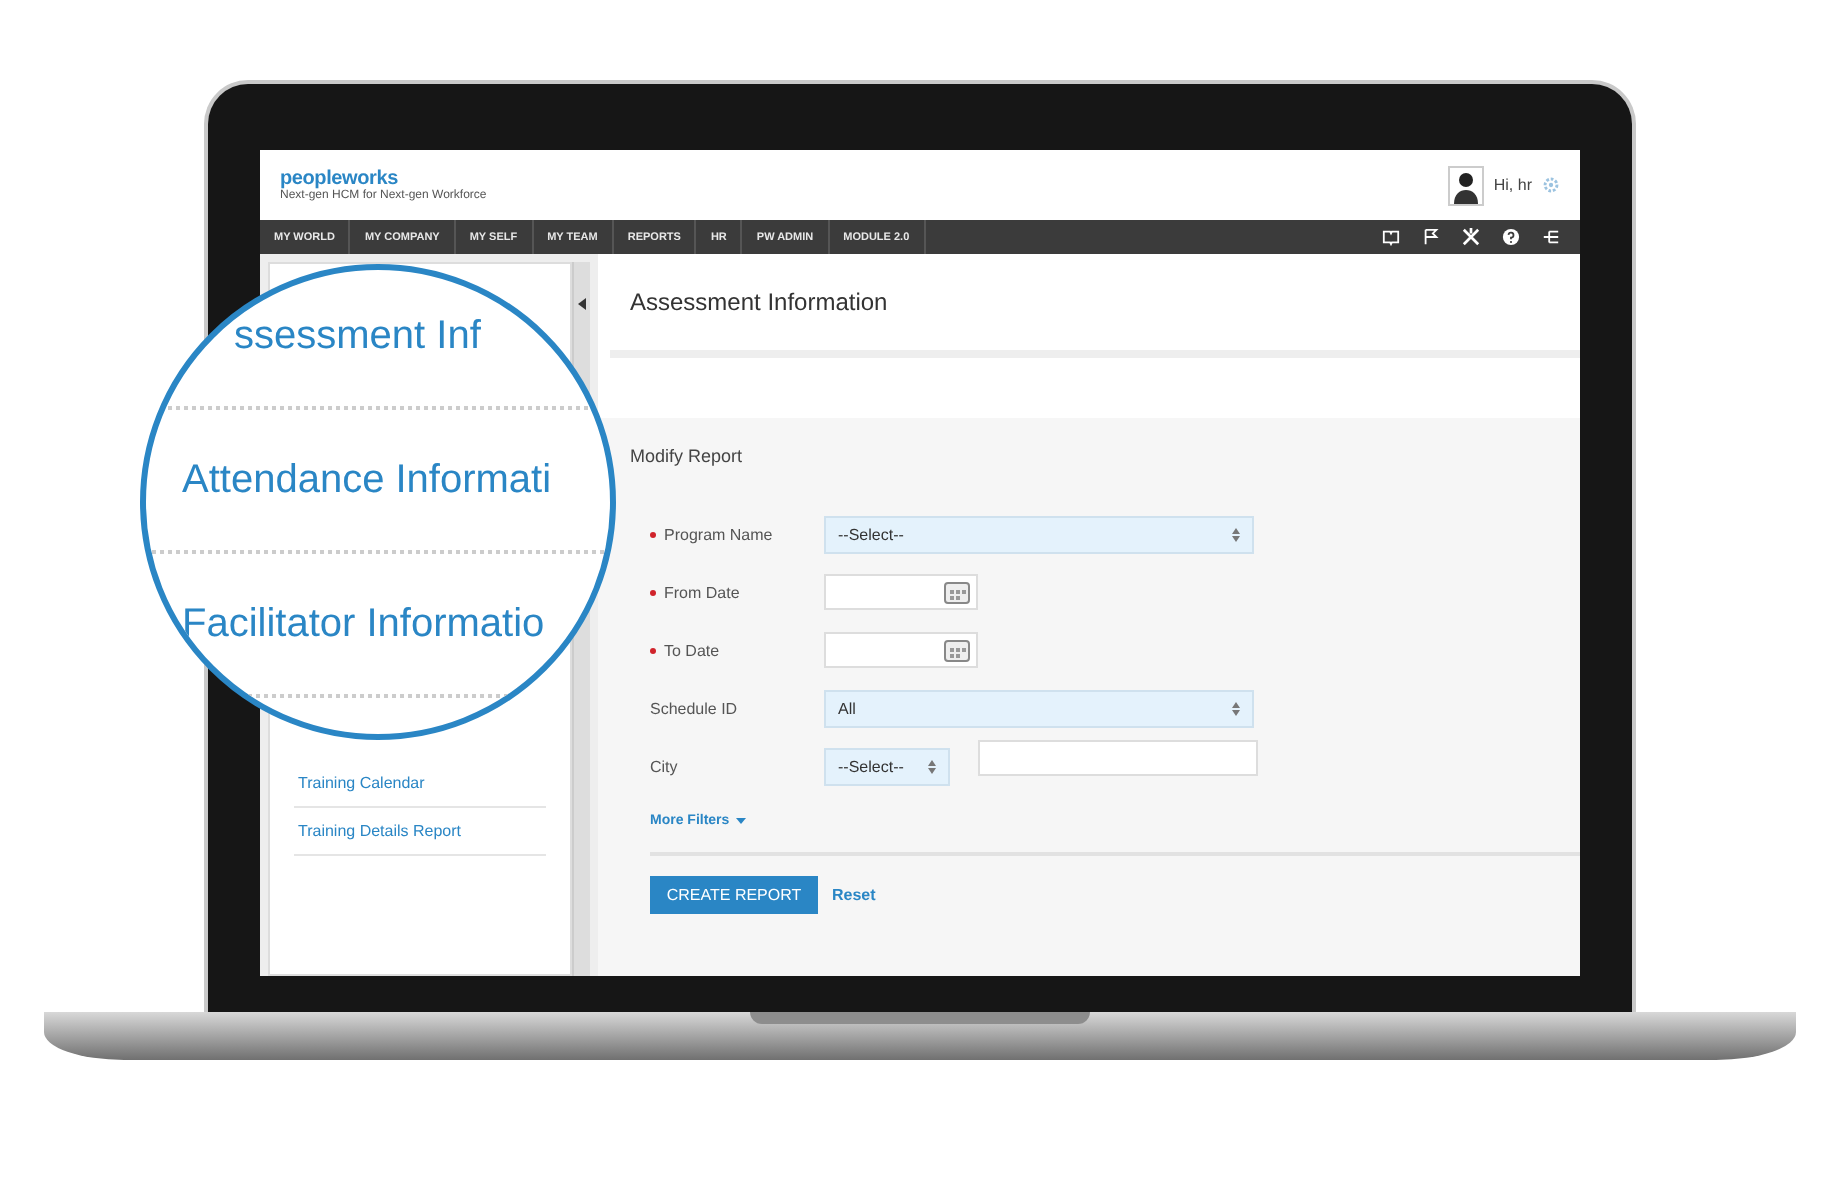 The height and width of the screenshot is (1186, 1840). I want to click on text-field, so click(1118, 758).